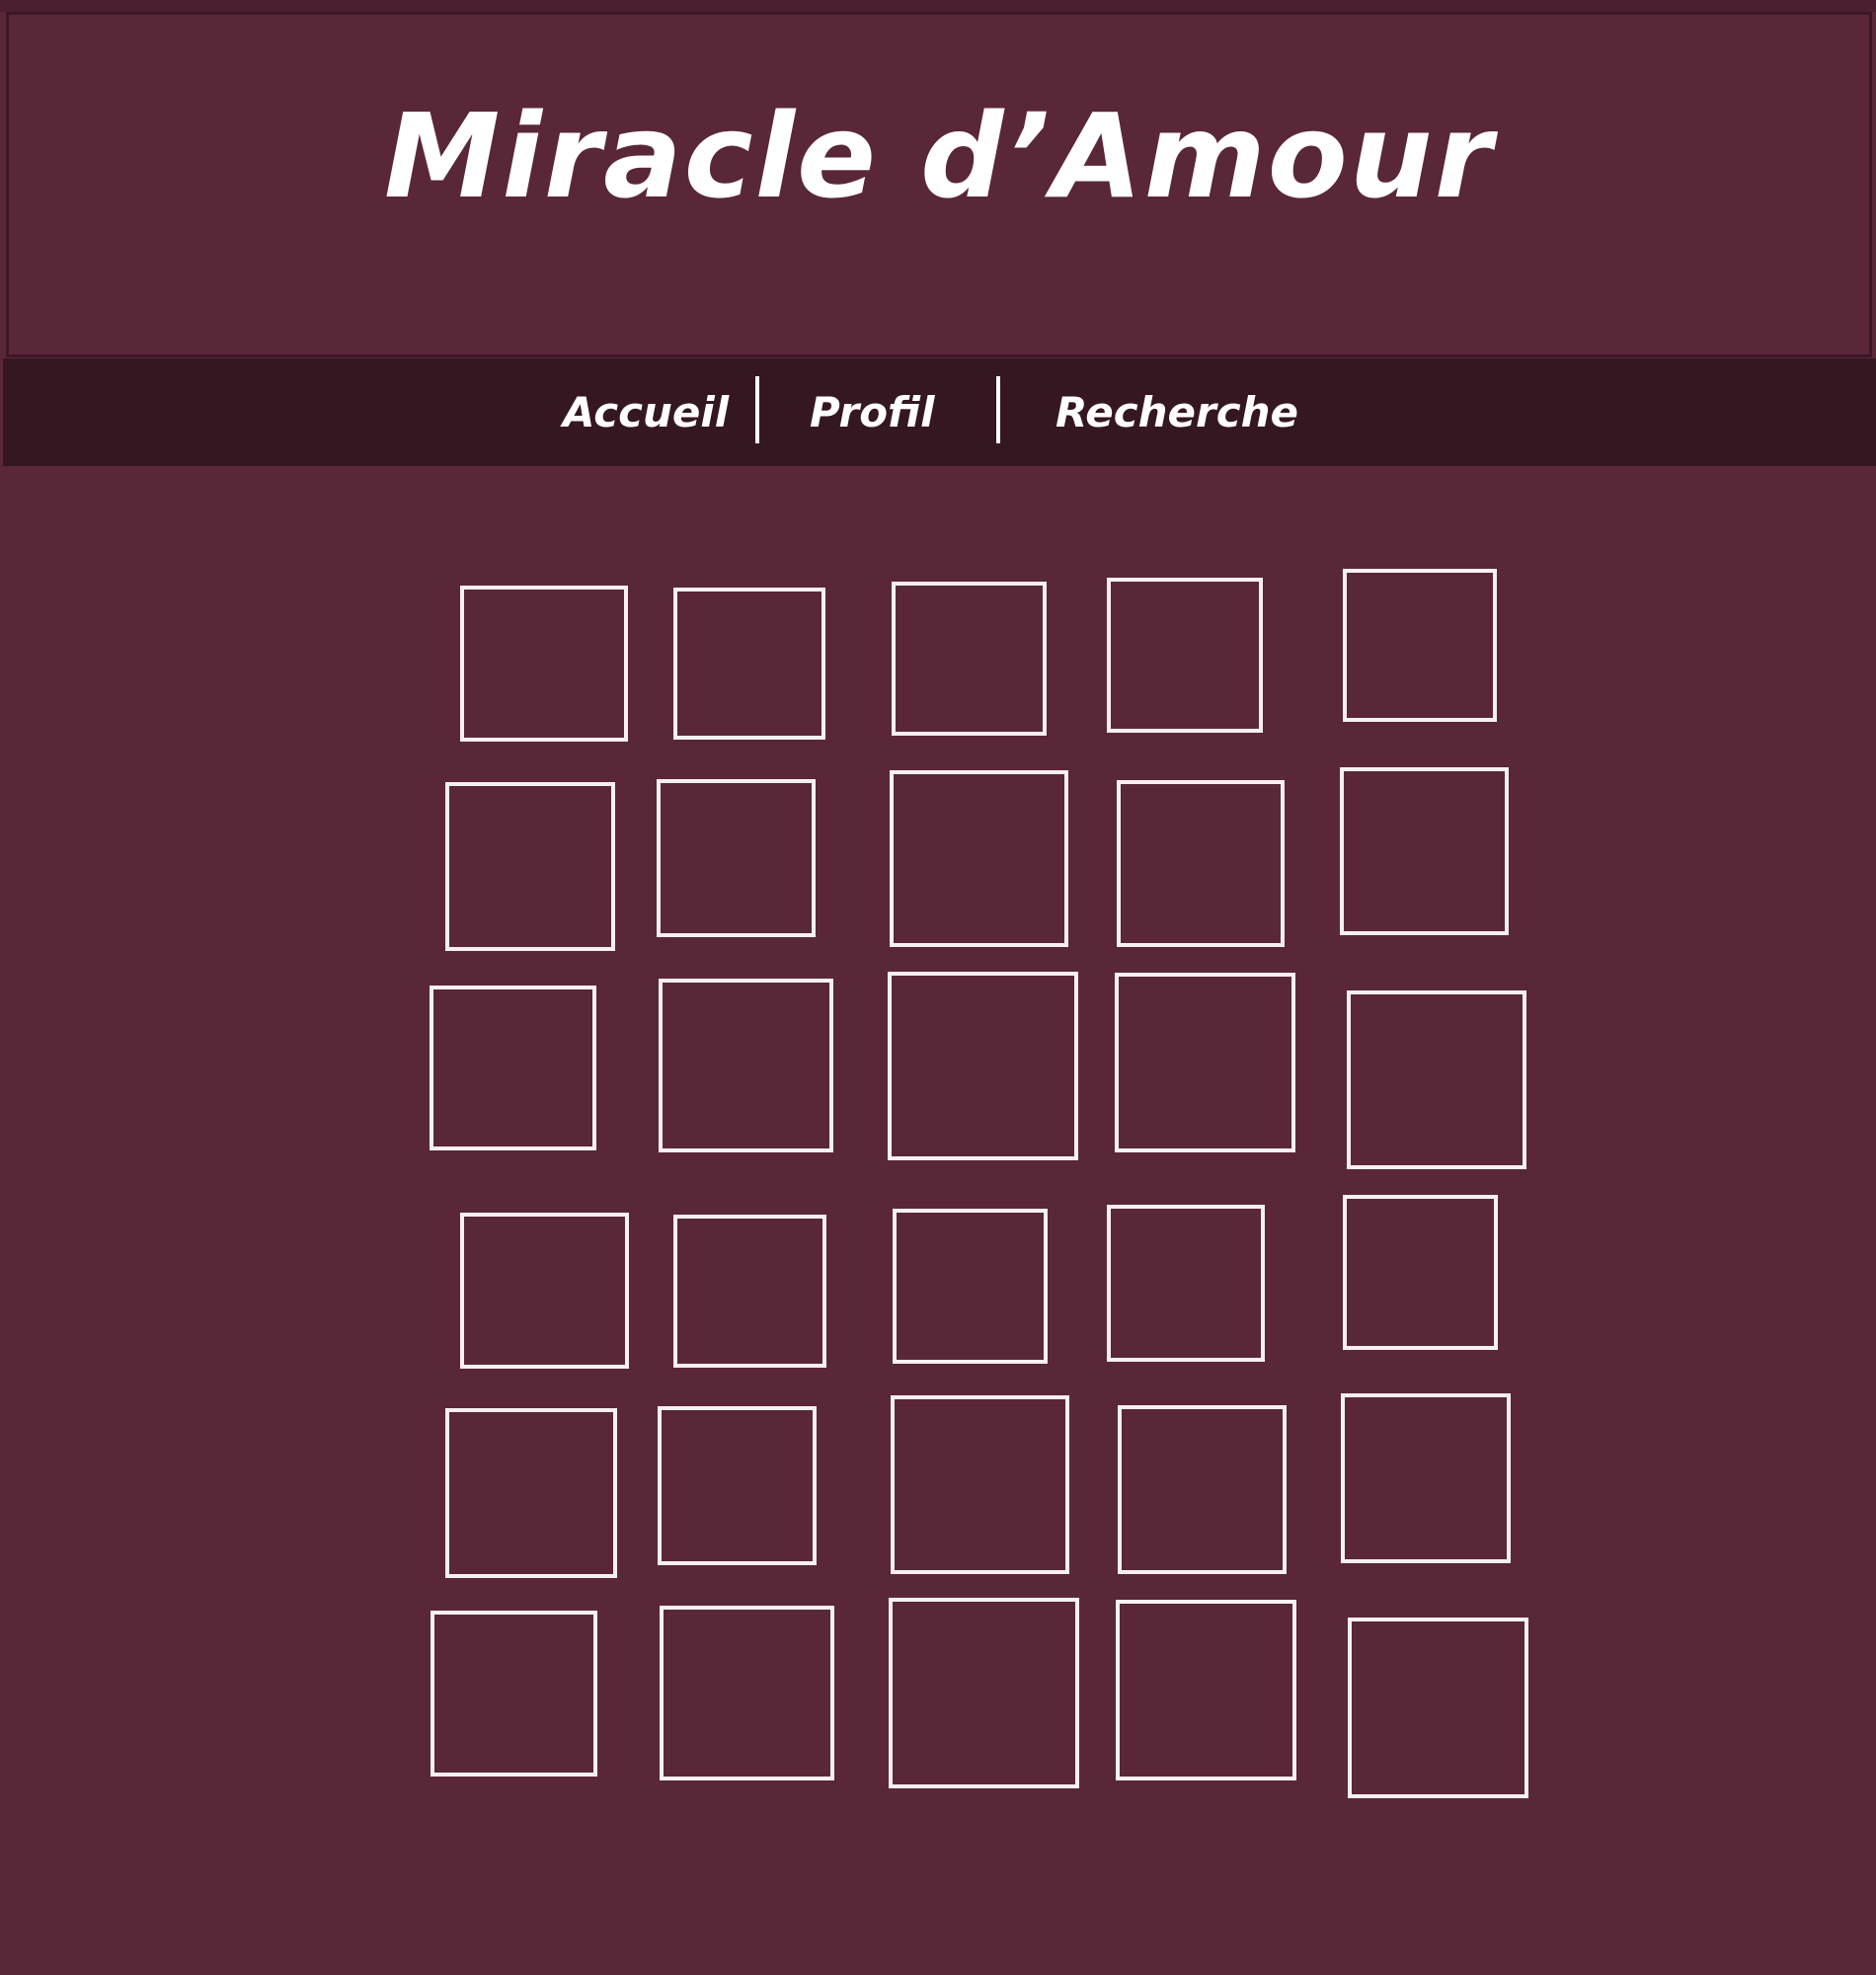 The height and width of the screenshot is (1975, 1876). What do you see at coordinates (646, 413) in the screenshot?
I see `nav-item-accueil: Accueil` at bounding box center [646, 413].